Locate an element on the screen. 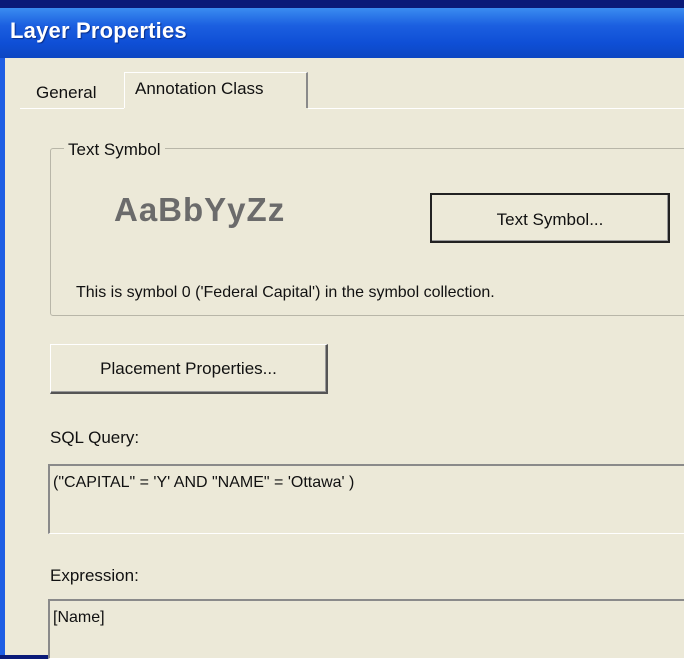  window-title: Layer Properties is located at coordinates (98, 30).